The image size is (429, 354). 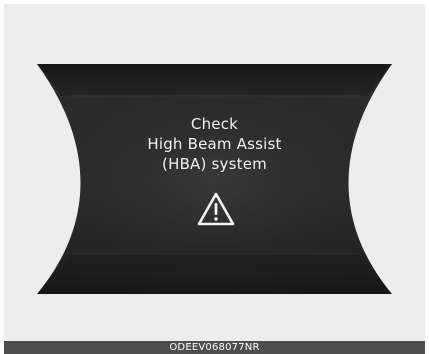 What do you see at coordinates (216, 209) in the screenshot?
I see `warning-triangle-icon` at bounding box center [216, 209].